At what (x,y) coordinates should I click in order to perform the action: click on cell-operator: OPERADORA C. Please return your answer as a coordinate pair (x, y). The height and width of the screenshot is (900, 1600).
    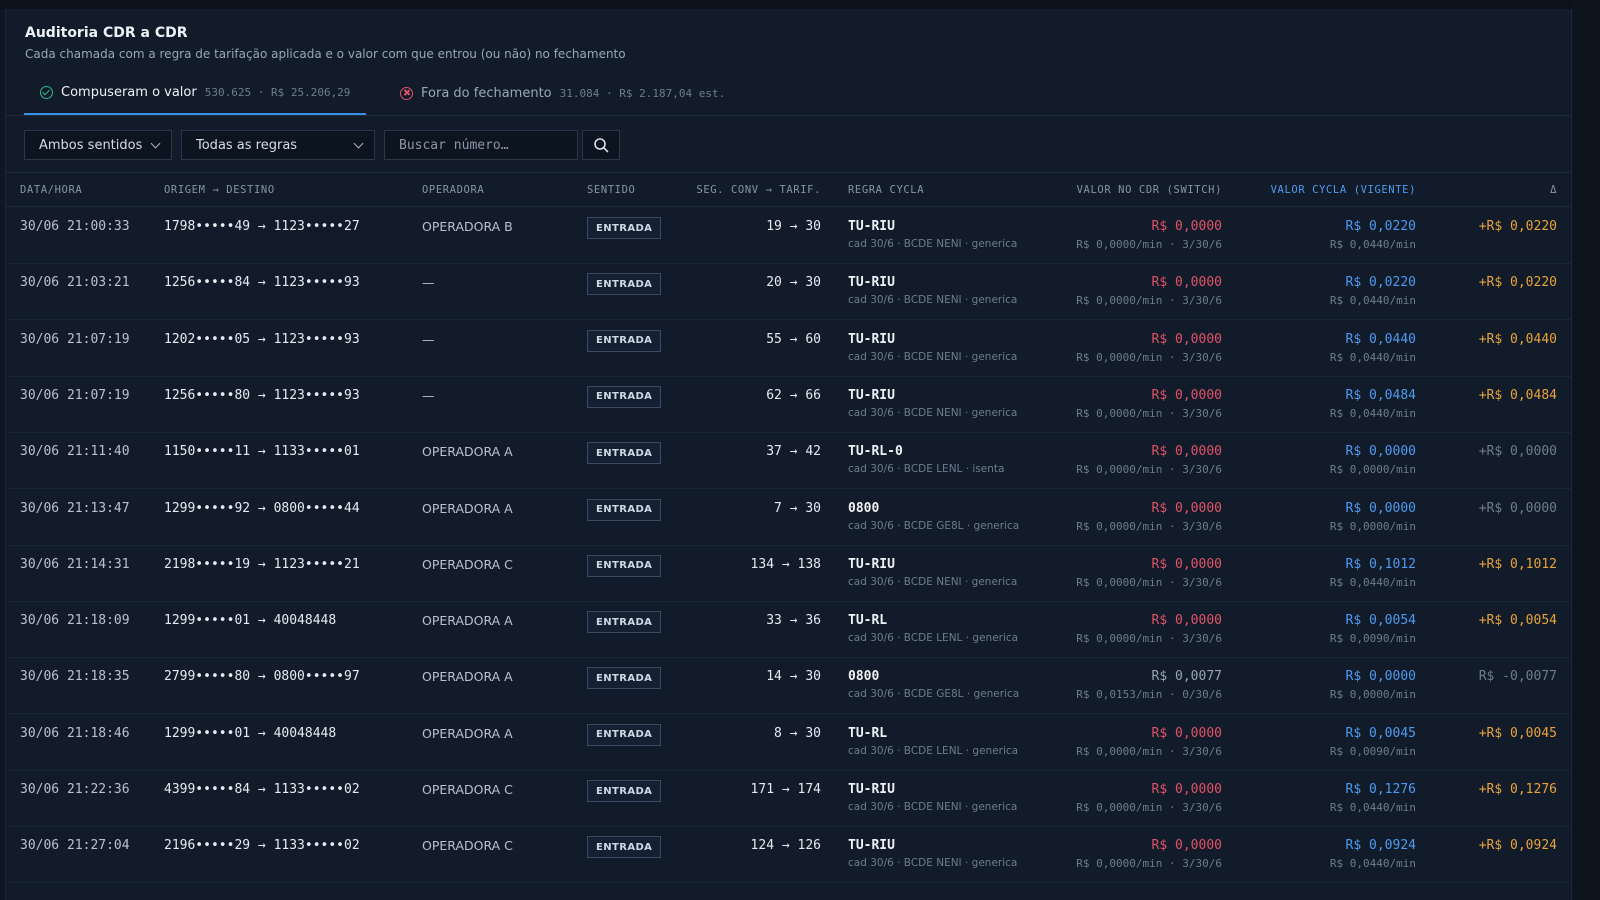
    Looking at the image, I should click on (467, 564).